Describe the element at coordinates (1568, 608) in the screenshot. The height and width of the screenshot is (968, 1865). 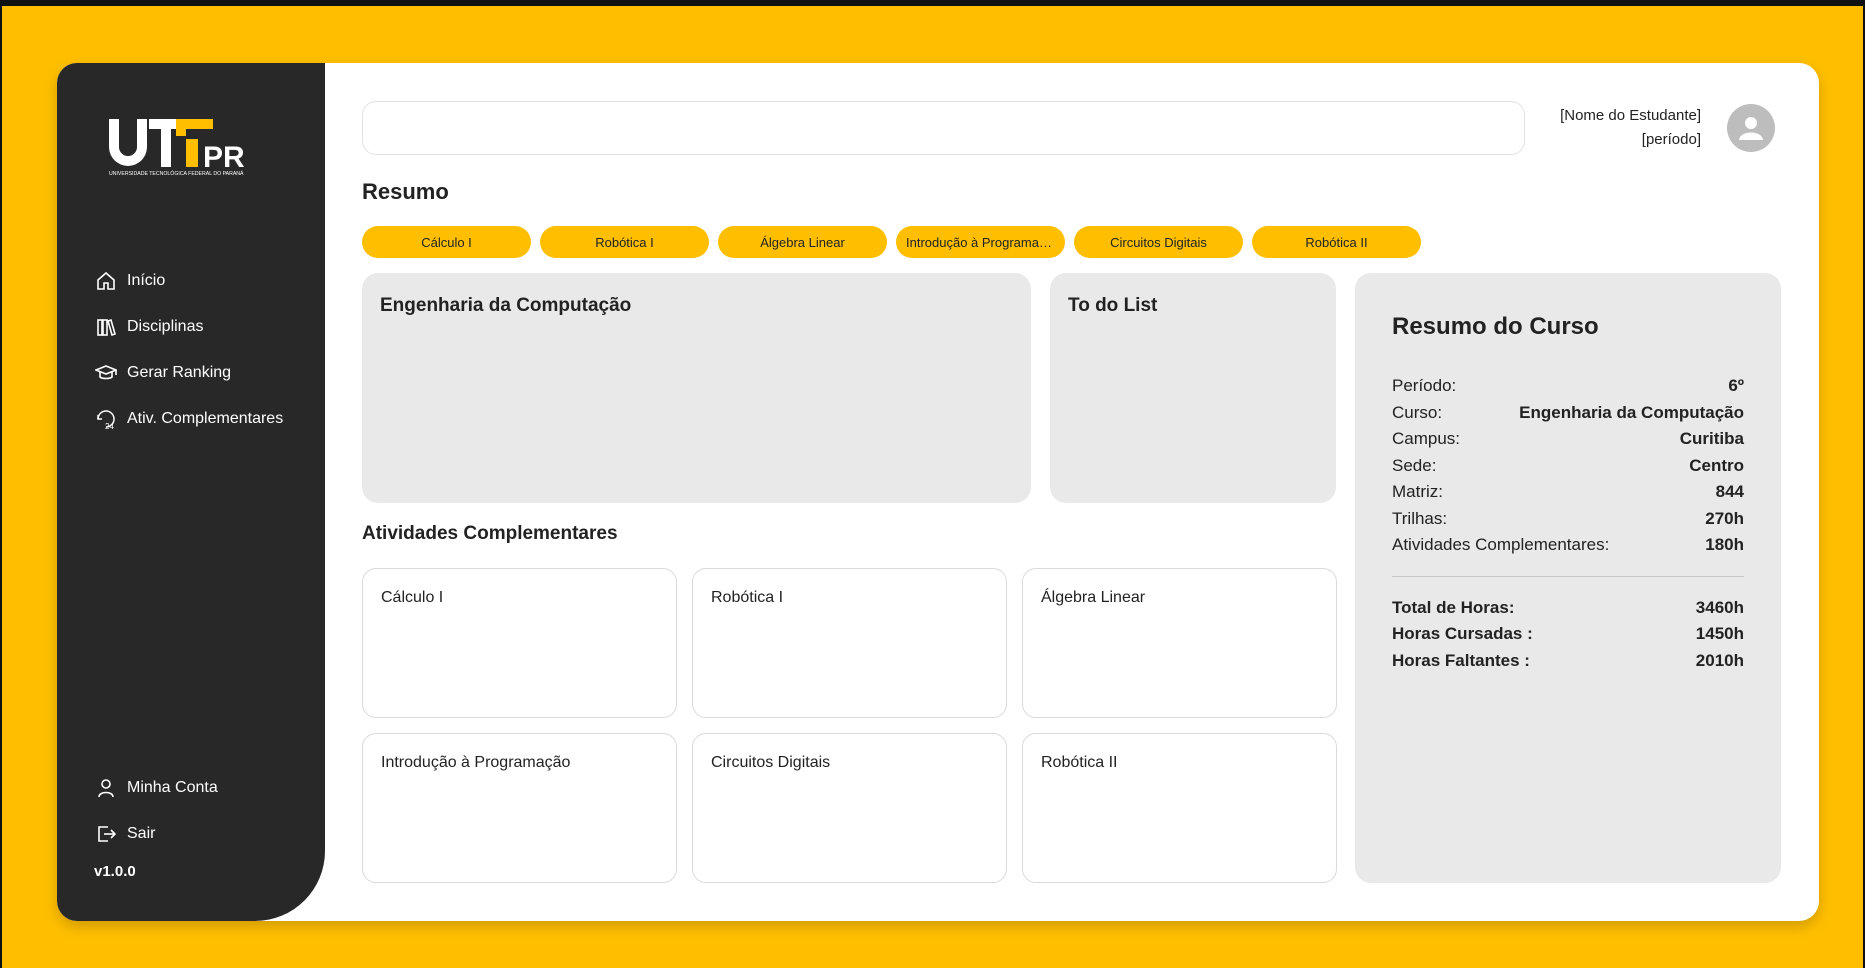
I see `summary-total-row: Total de Horas: 3460h` at that location.